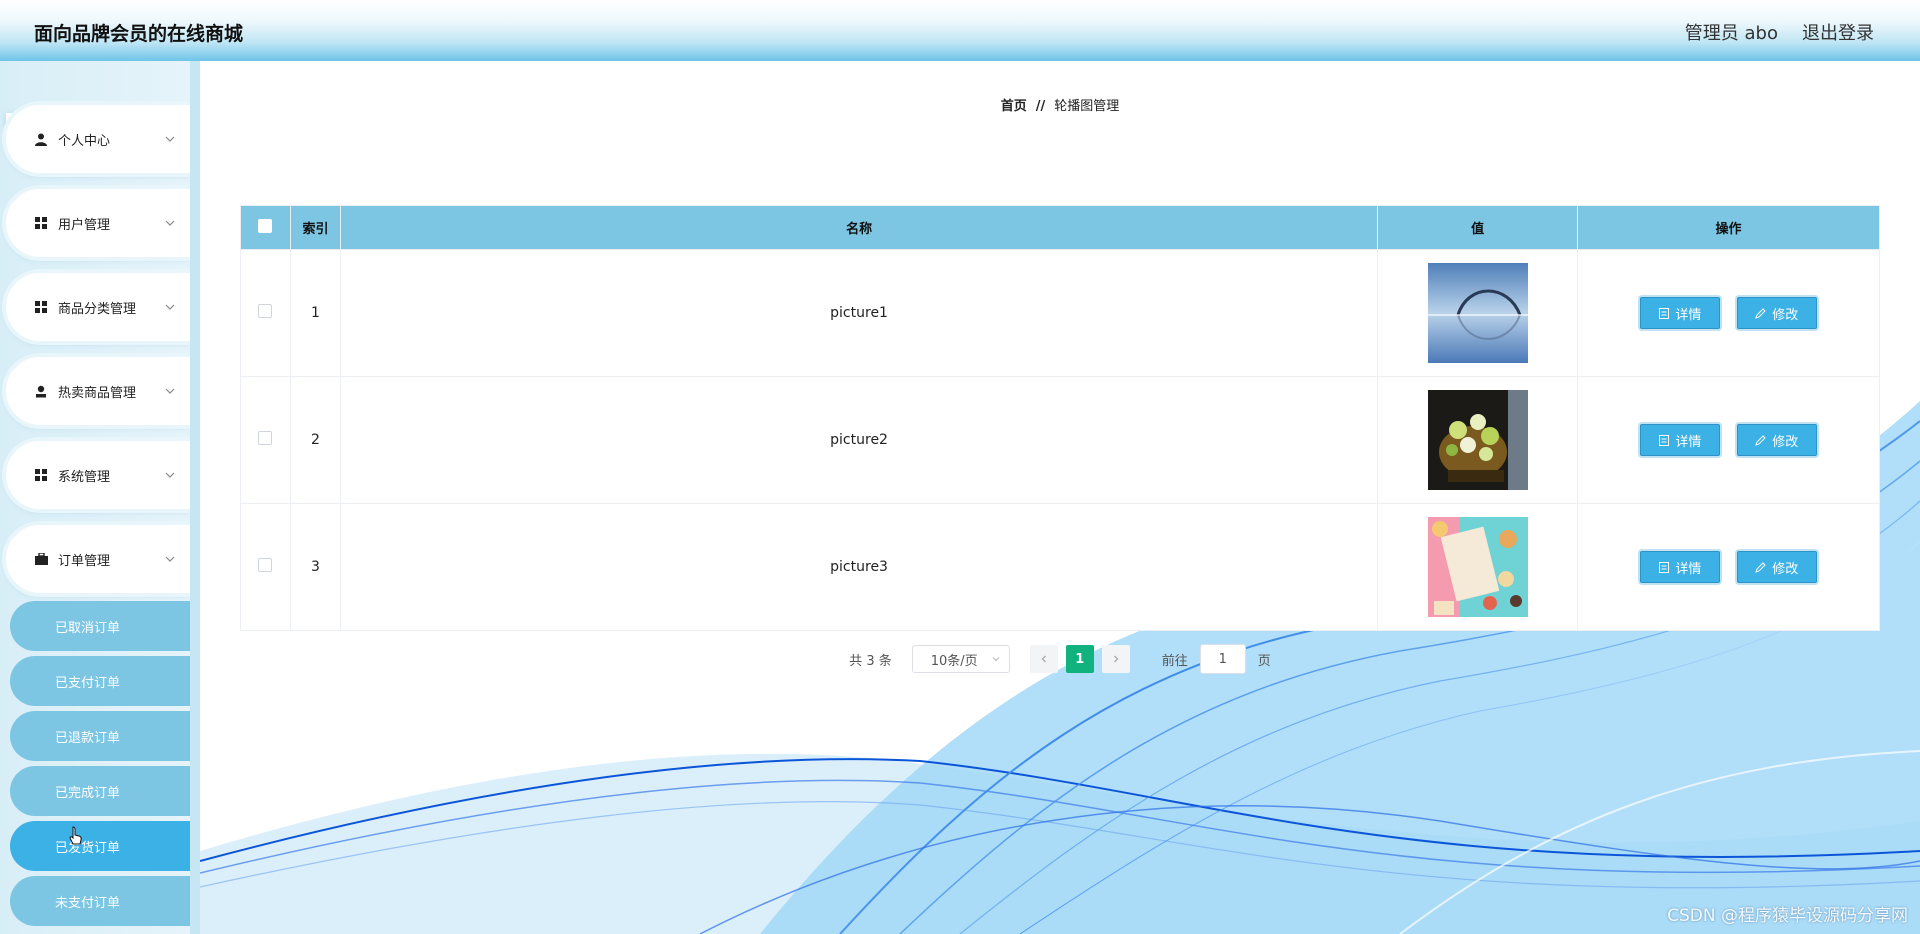  I want to click on sidebar-item-category-management: 商品分类管理, so click(98, 307).